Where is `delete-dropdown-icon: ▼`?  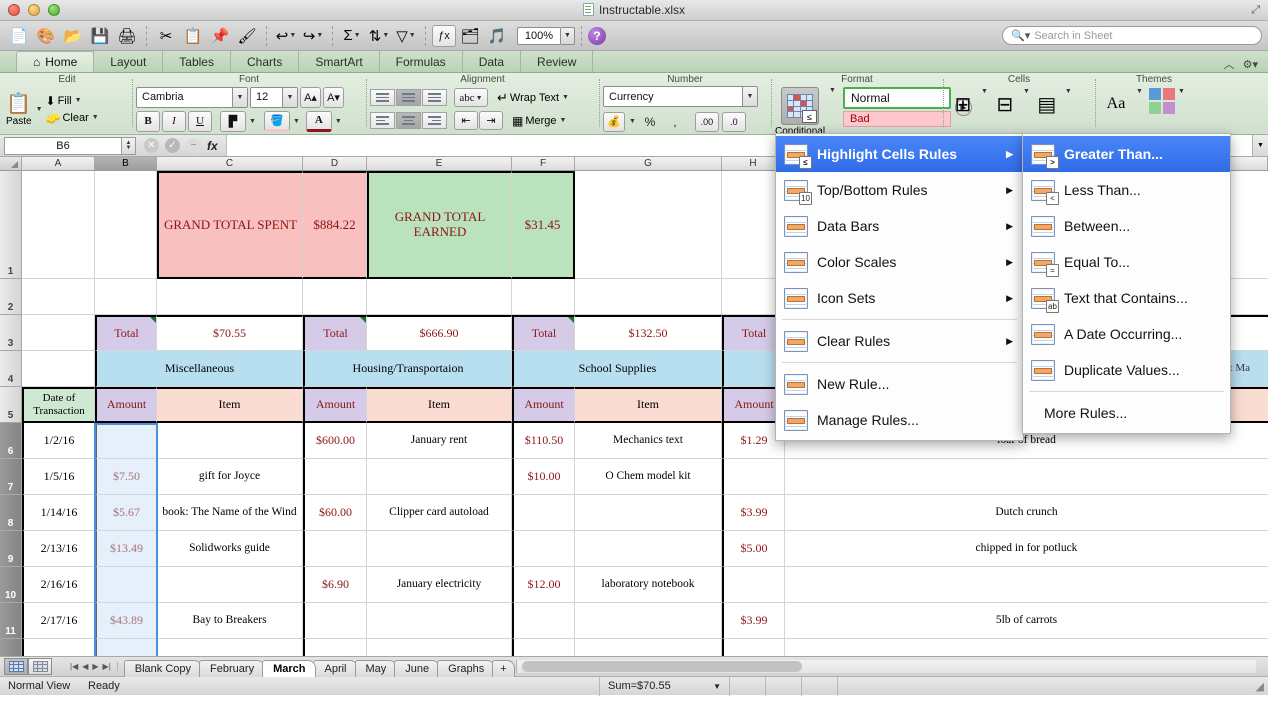
delete-dropdown-icon: ▼ is located at coordinates (1026, 91).